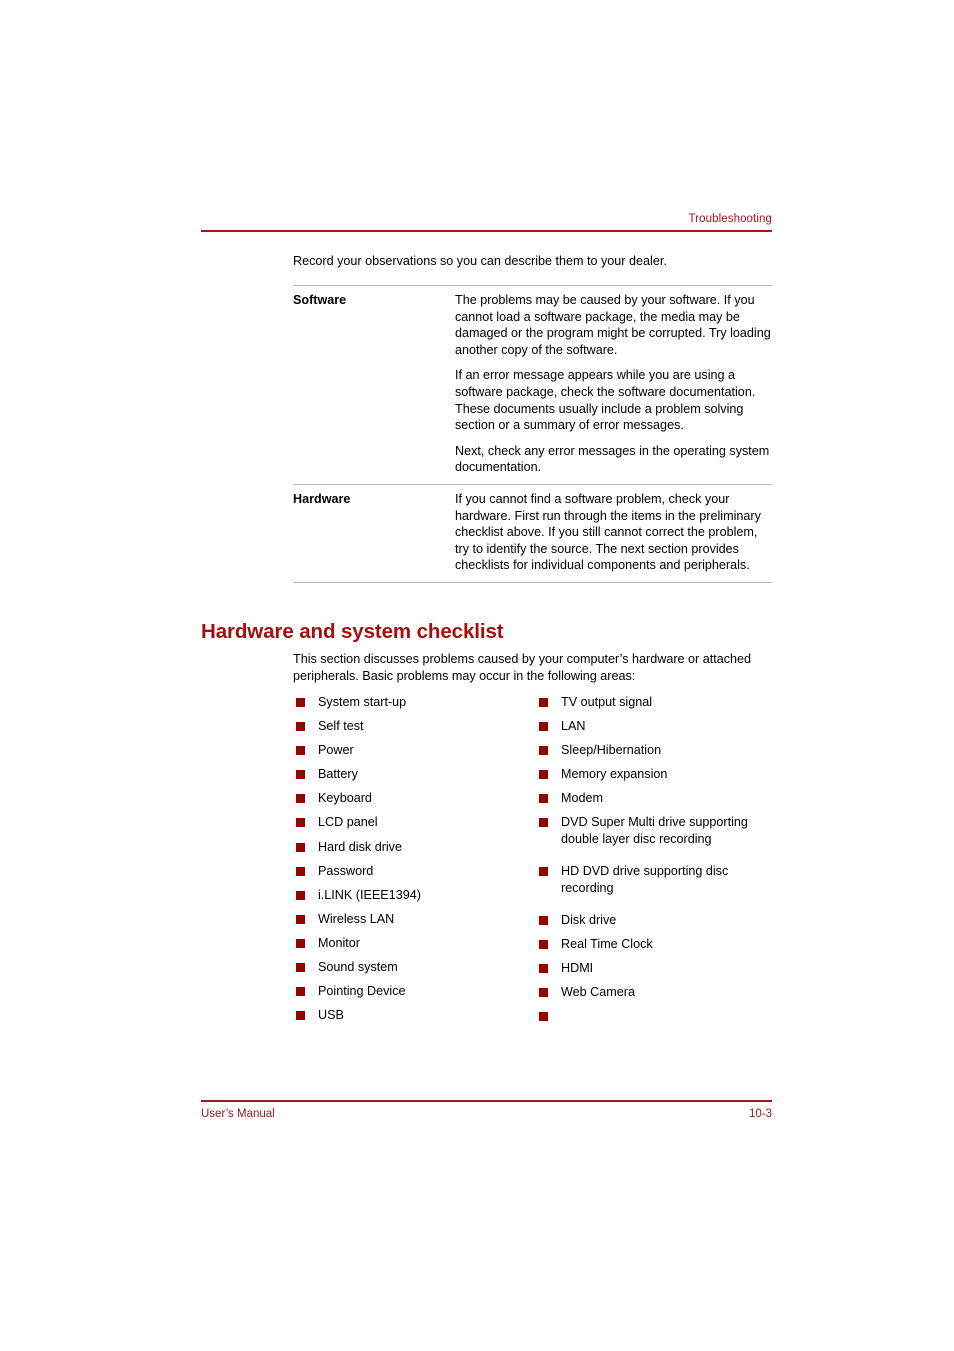  What do you see at coordinates (413, 726) in the screenshot?
I see `list-item: Self test` at bounding box center [413, 726].